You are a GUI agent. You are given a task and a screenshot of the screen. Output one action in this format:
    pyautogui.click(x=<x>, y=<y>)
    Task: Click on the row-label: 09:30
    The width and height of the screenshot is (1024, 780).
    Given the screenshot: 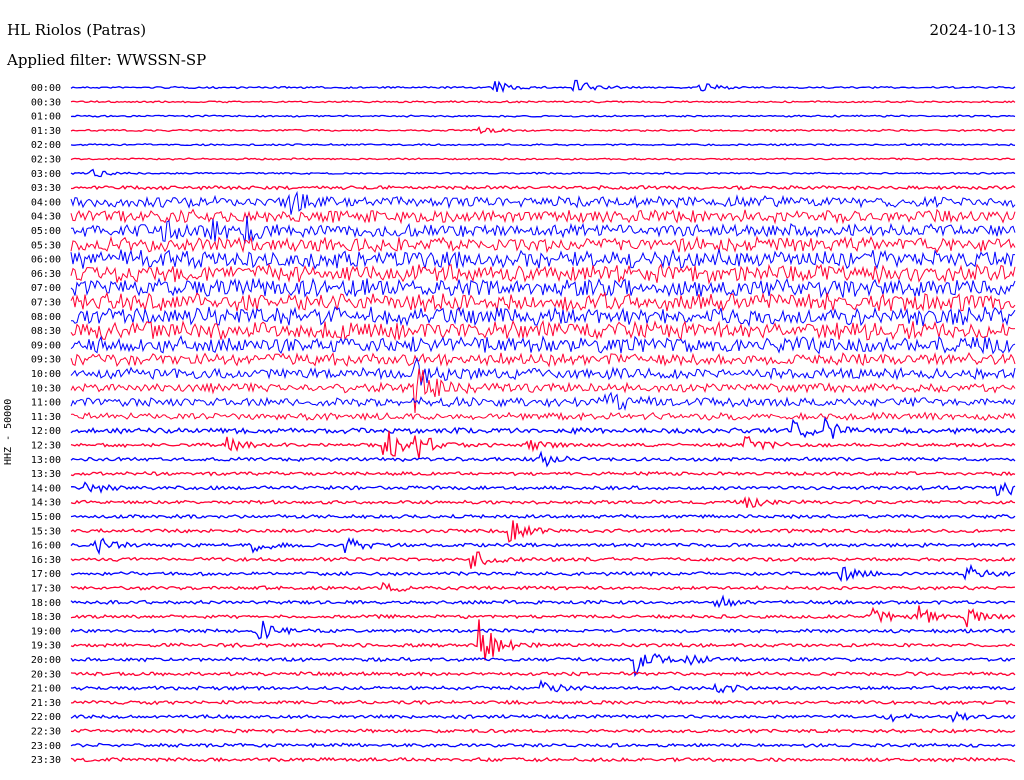 What is the action you would take?
    pyautogui.click(x=46, y=360)
    